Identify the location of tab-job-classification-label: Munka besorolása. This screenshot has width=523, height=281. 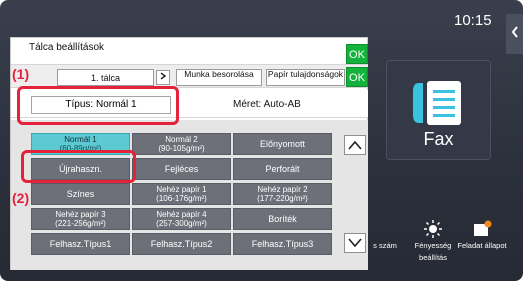
(219, 74).